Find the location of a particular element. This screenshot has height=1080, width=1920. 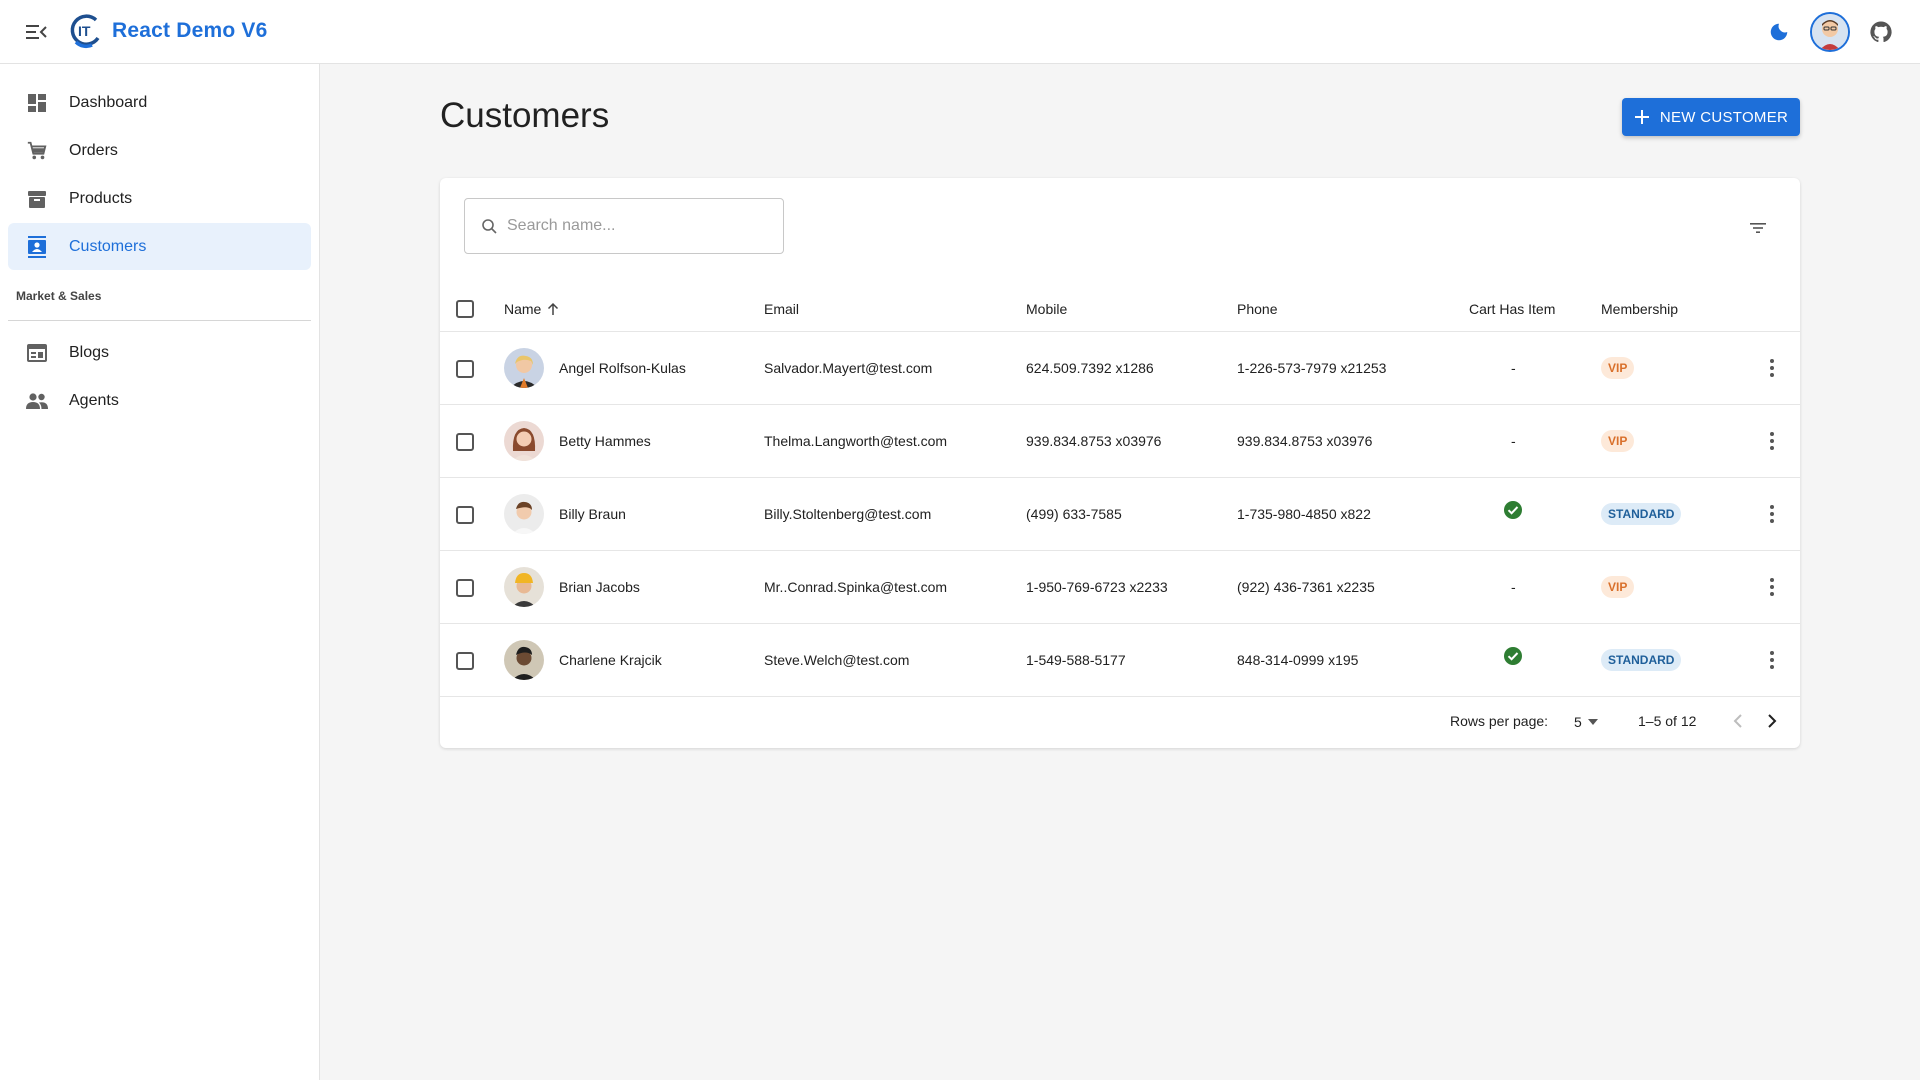

rows-per-page-value: 5 is located at coordinates (1578, 722).